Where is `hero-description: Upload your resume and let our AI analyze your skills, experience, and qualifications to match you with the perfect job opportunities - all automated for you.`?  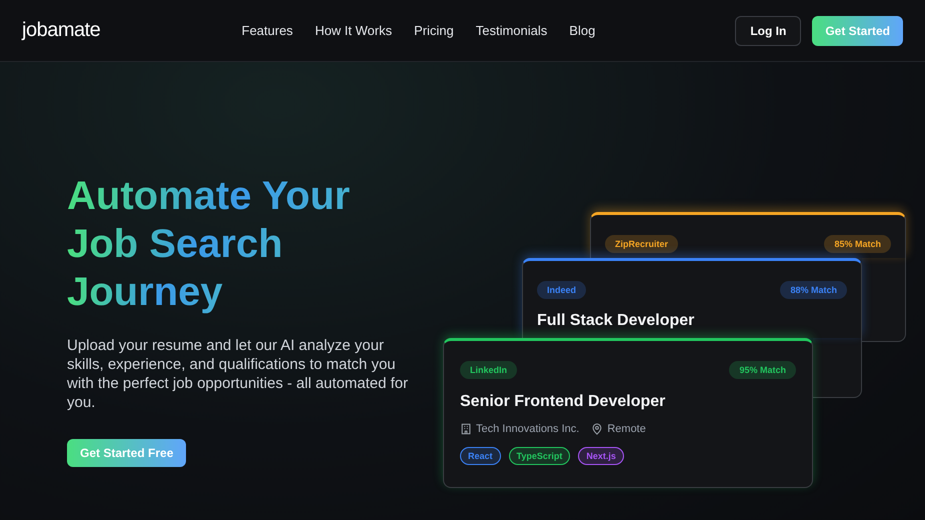 hero-description: Upload your resume and let our AI analyze your skills, experience, and qualifications to match you with the perfect job opportunities - all automated for you. is located at coordinates (238, 374).